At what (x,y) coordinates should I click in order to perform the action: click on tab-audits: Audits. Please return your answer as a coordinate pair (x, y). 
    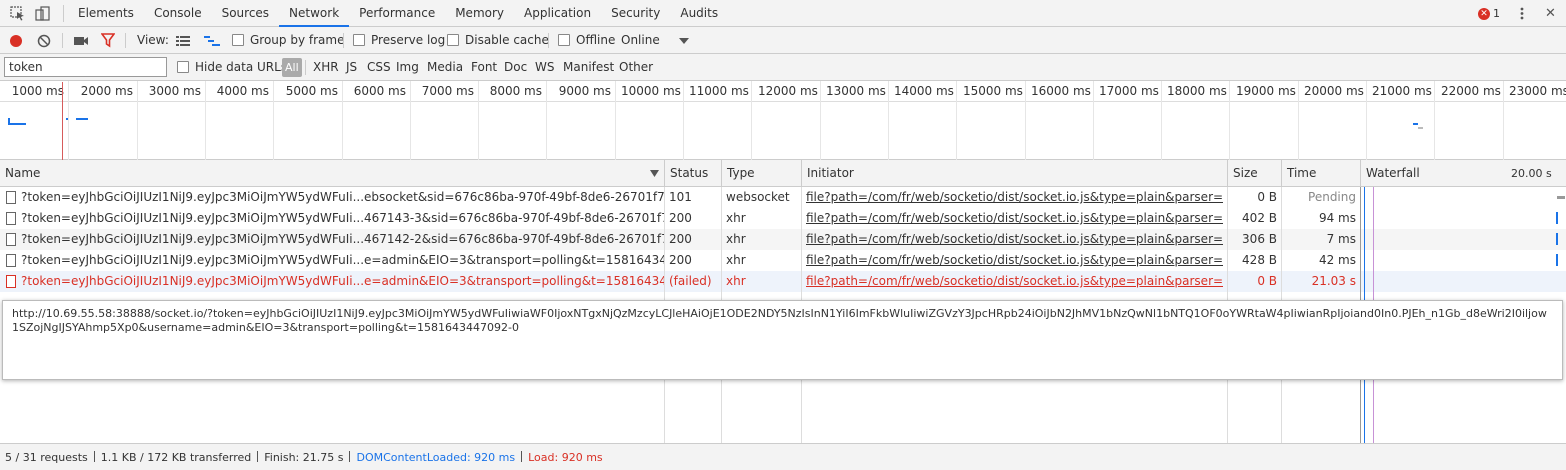
    Looking at the image, I should click on (699, 13).